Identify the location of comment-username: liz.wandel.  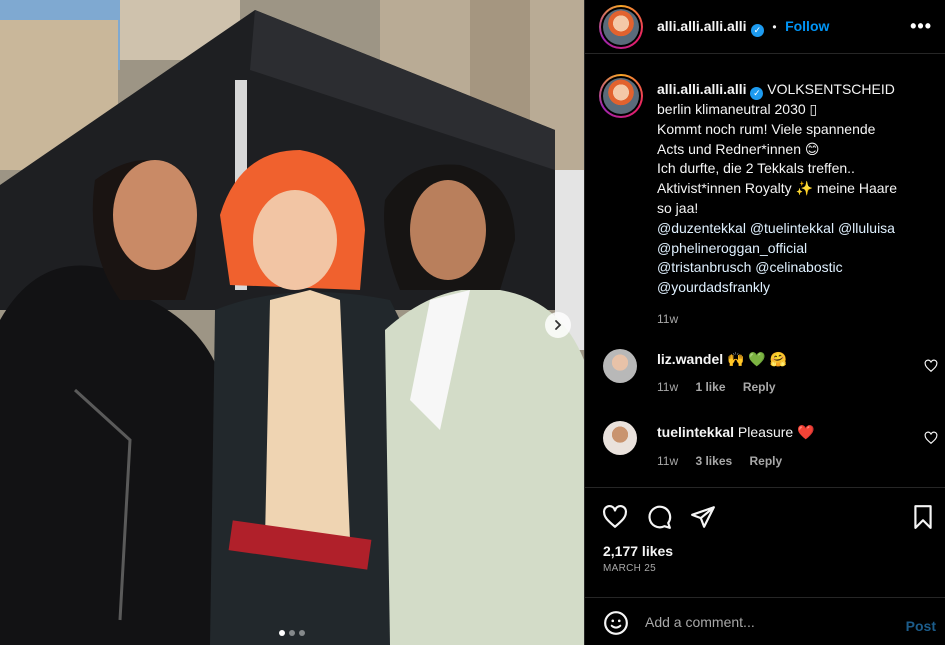
(690, 359).